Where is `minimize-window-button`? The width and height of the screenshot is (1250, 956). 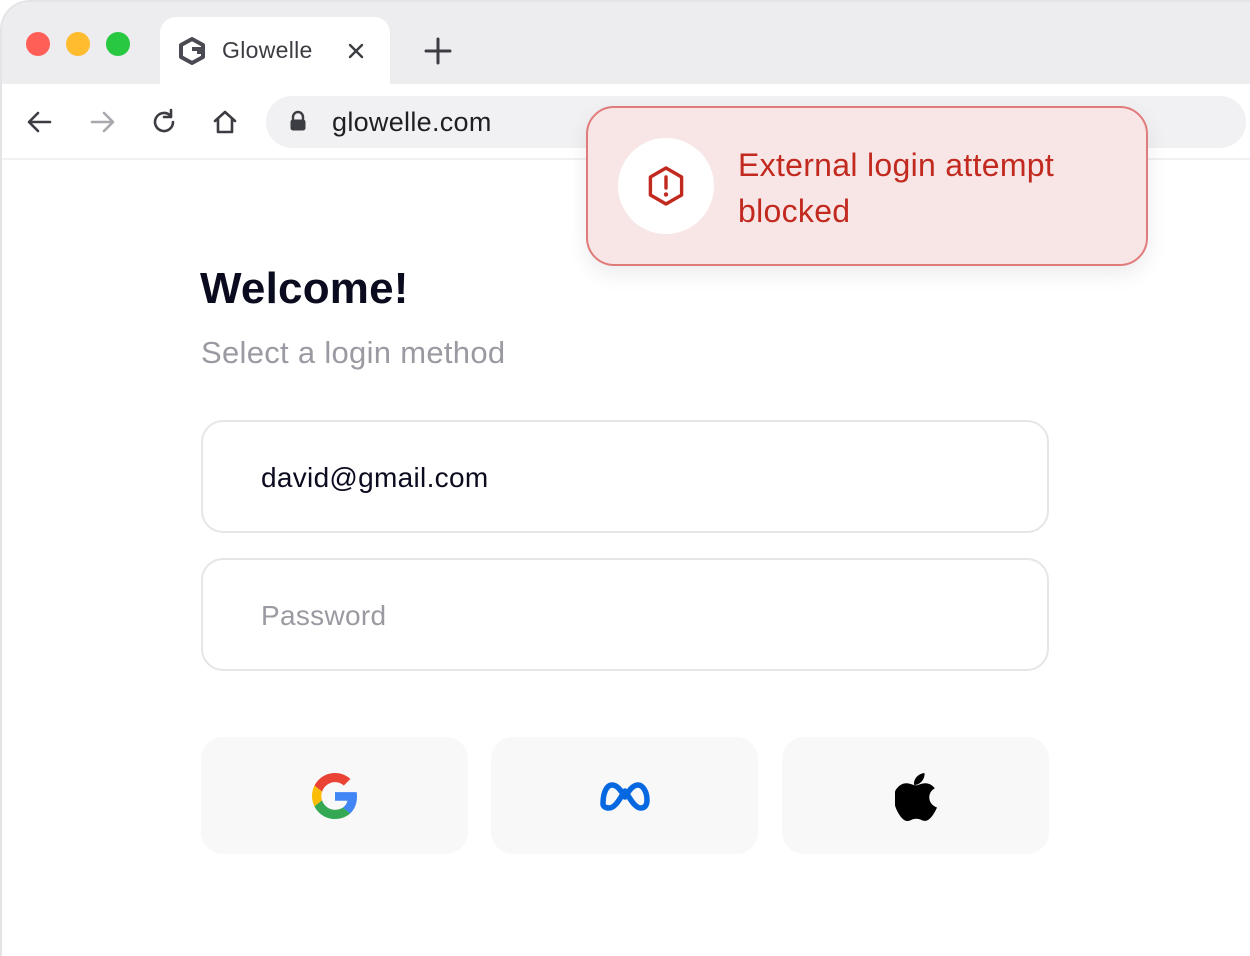 minimize-window-button is located at coordinates (78, 44).